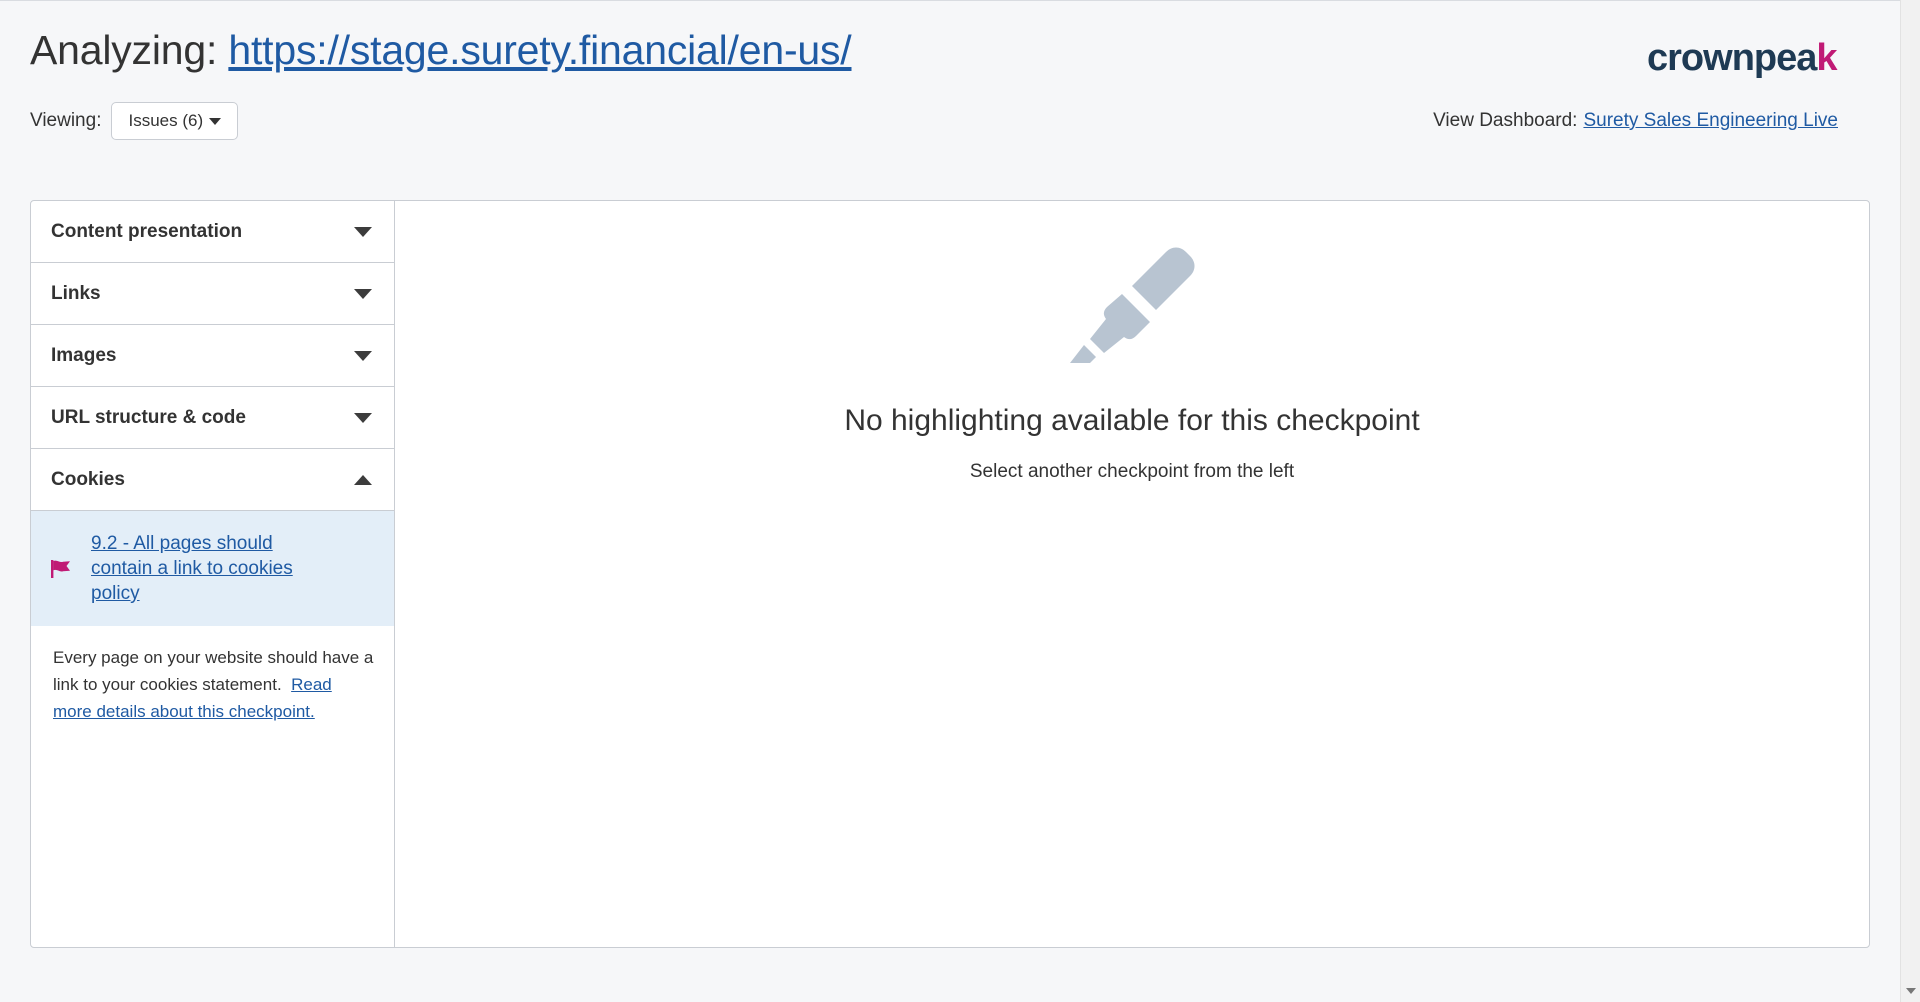 This screenshot has width=1920, height=1002. I want to click on section-label: Images, so click(84, 355).